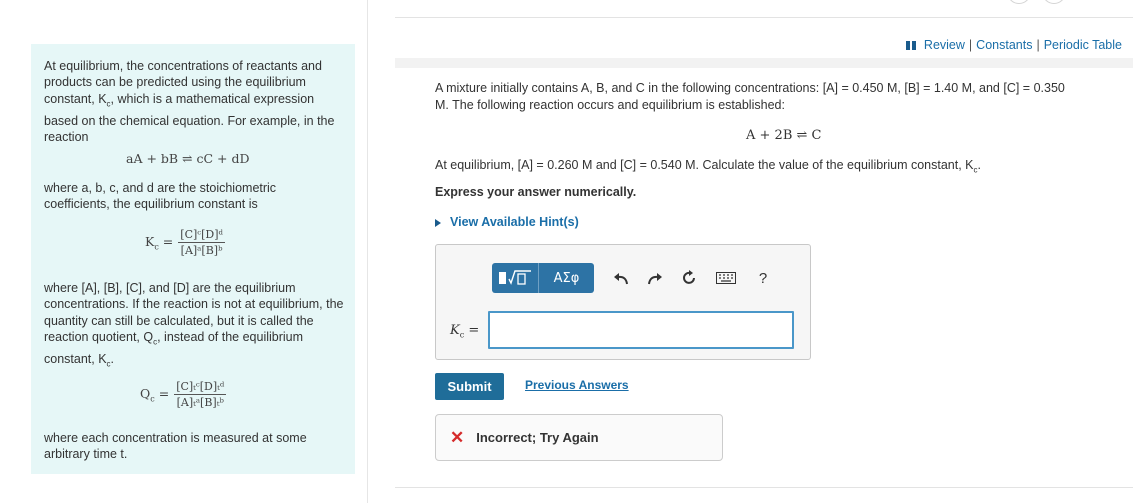  What do you see at coordinates (536, 192) in the screenshot?
I see `instruction: Express your answer numerically.` at bounding box center [536, 192].